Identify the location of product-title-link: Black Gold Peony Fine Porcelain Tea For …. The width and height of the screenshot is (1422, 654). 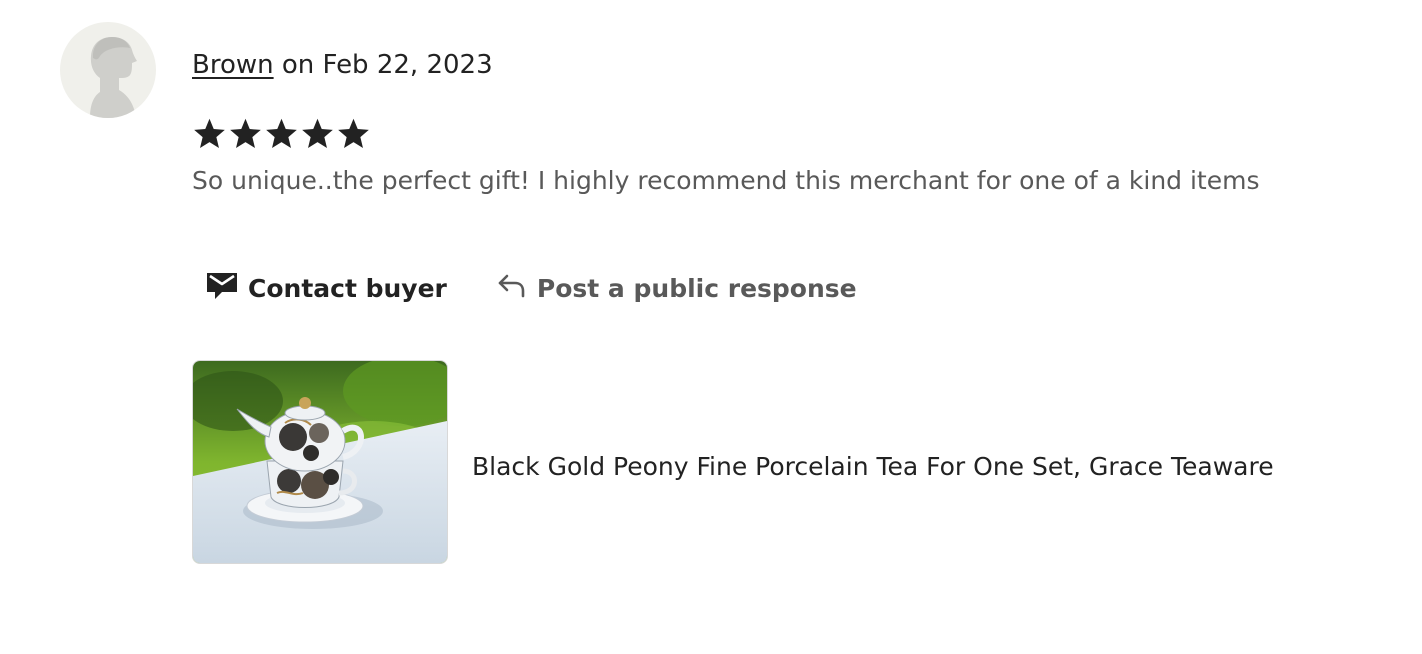
(873, 467).